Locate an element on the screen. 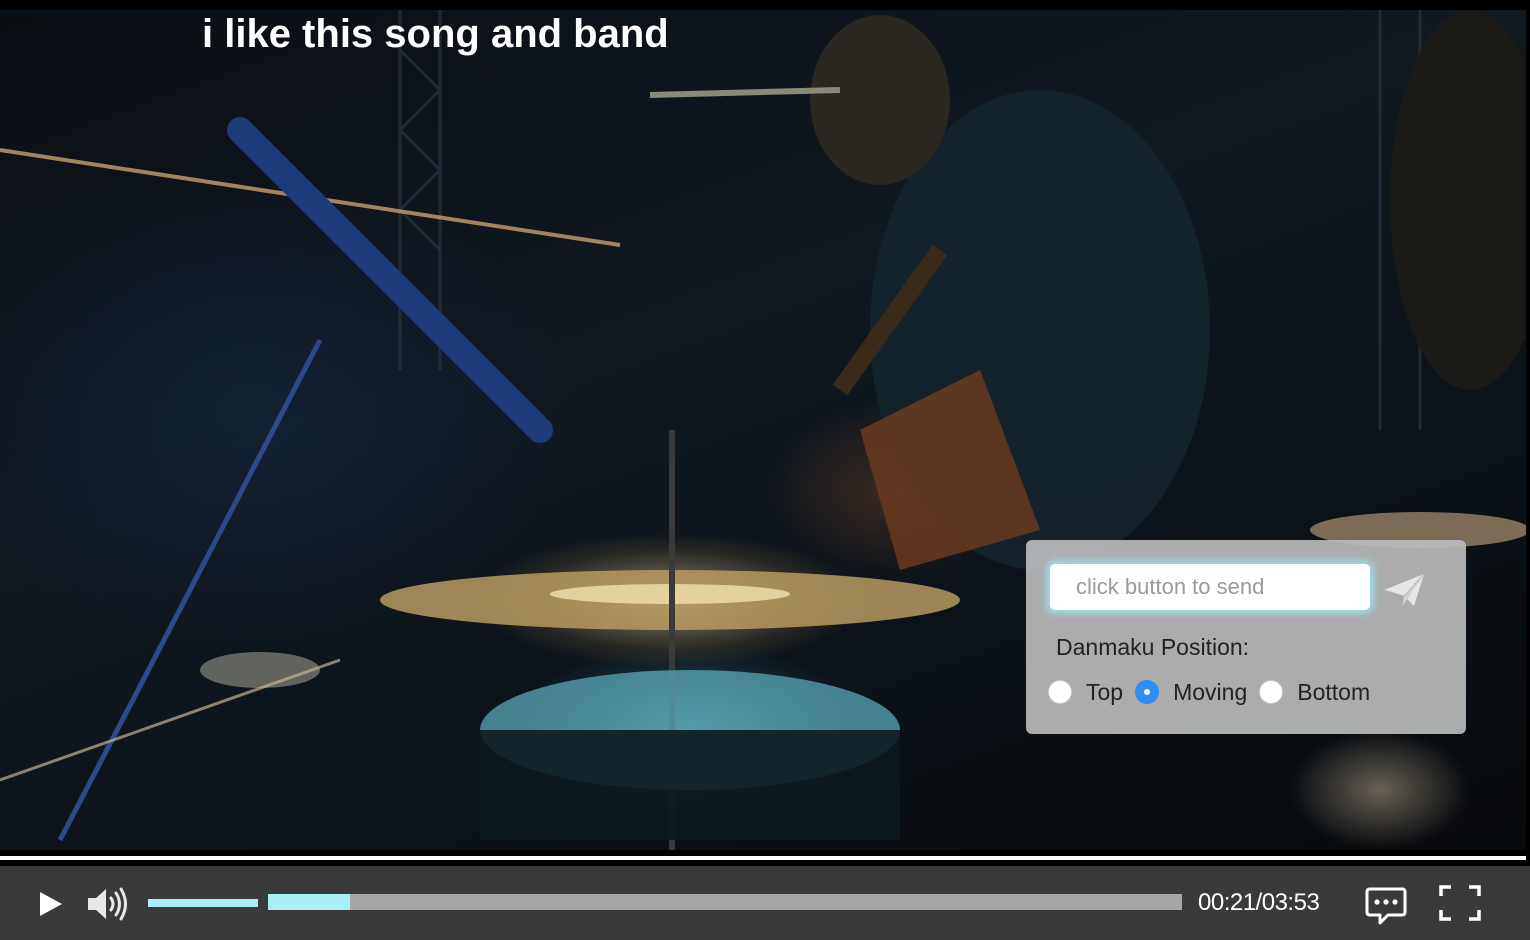  radio-label-moving: Moving is located at coordinates (1210, 691).